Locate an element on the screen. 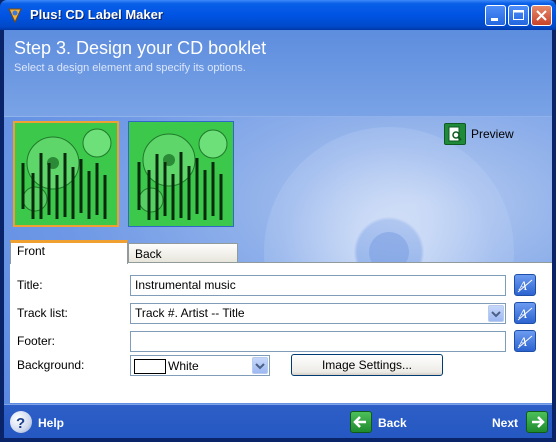 The height and width of the screenshot is (442, 556). booklet-back-thumbnail is located at coordinates (181, 174).